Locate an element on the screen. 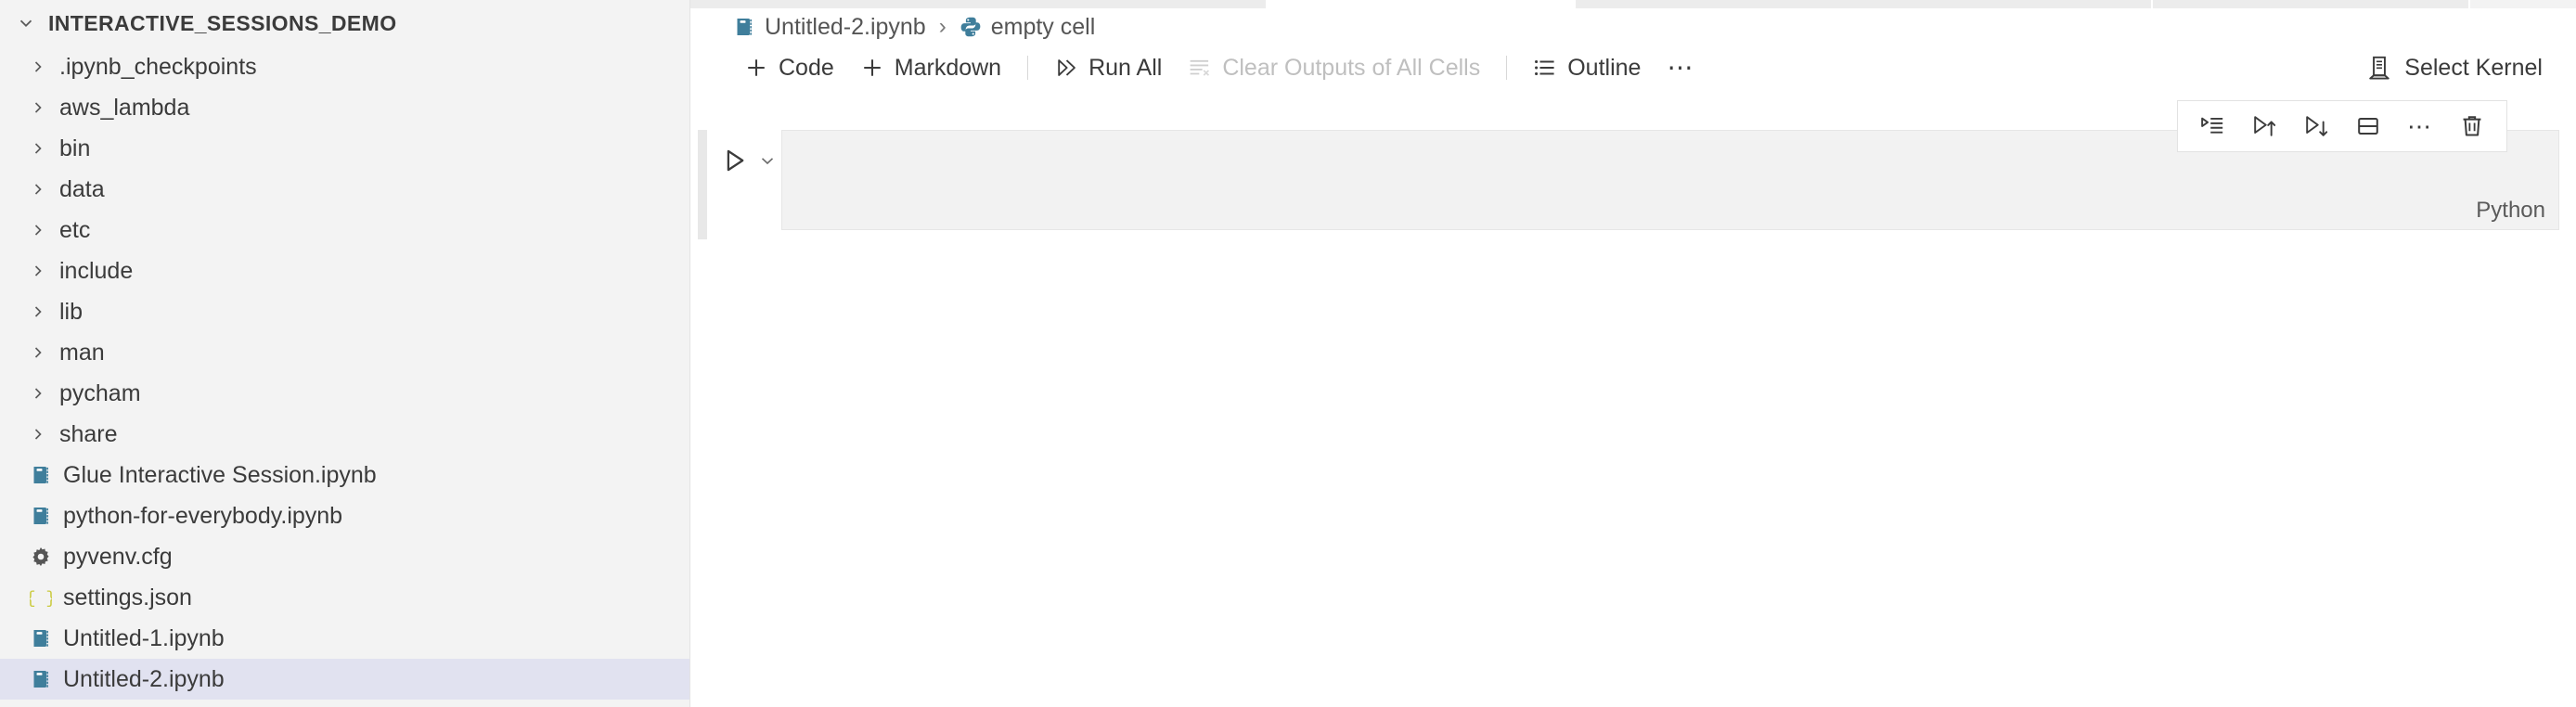  select-kernel-button: Select Kernel is located at coordinates (2455, 67).